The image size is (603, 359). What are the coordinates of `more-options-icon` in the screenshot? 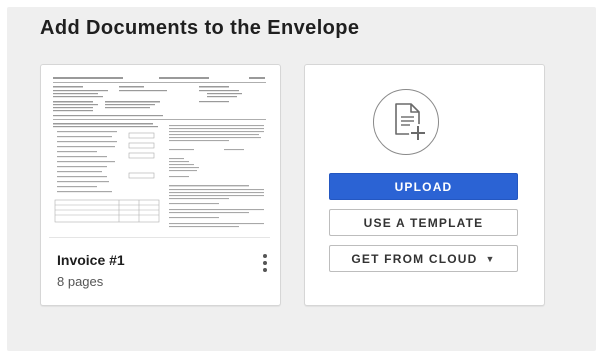 It's located at (265, 263).